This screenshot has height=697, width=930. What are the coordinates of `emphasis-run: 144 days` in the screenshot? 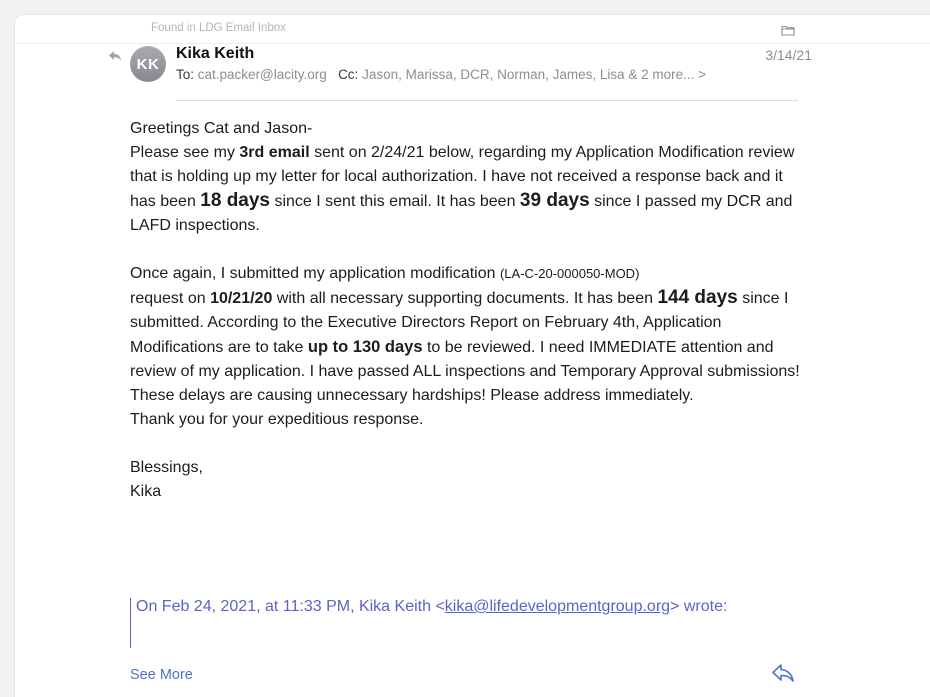 It's located at (697, 297).